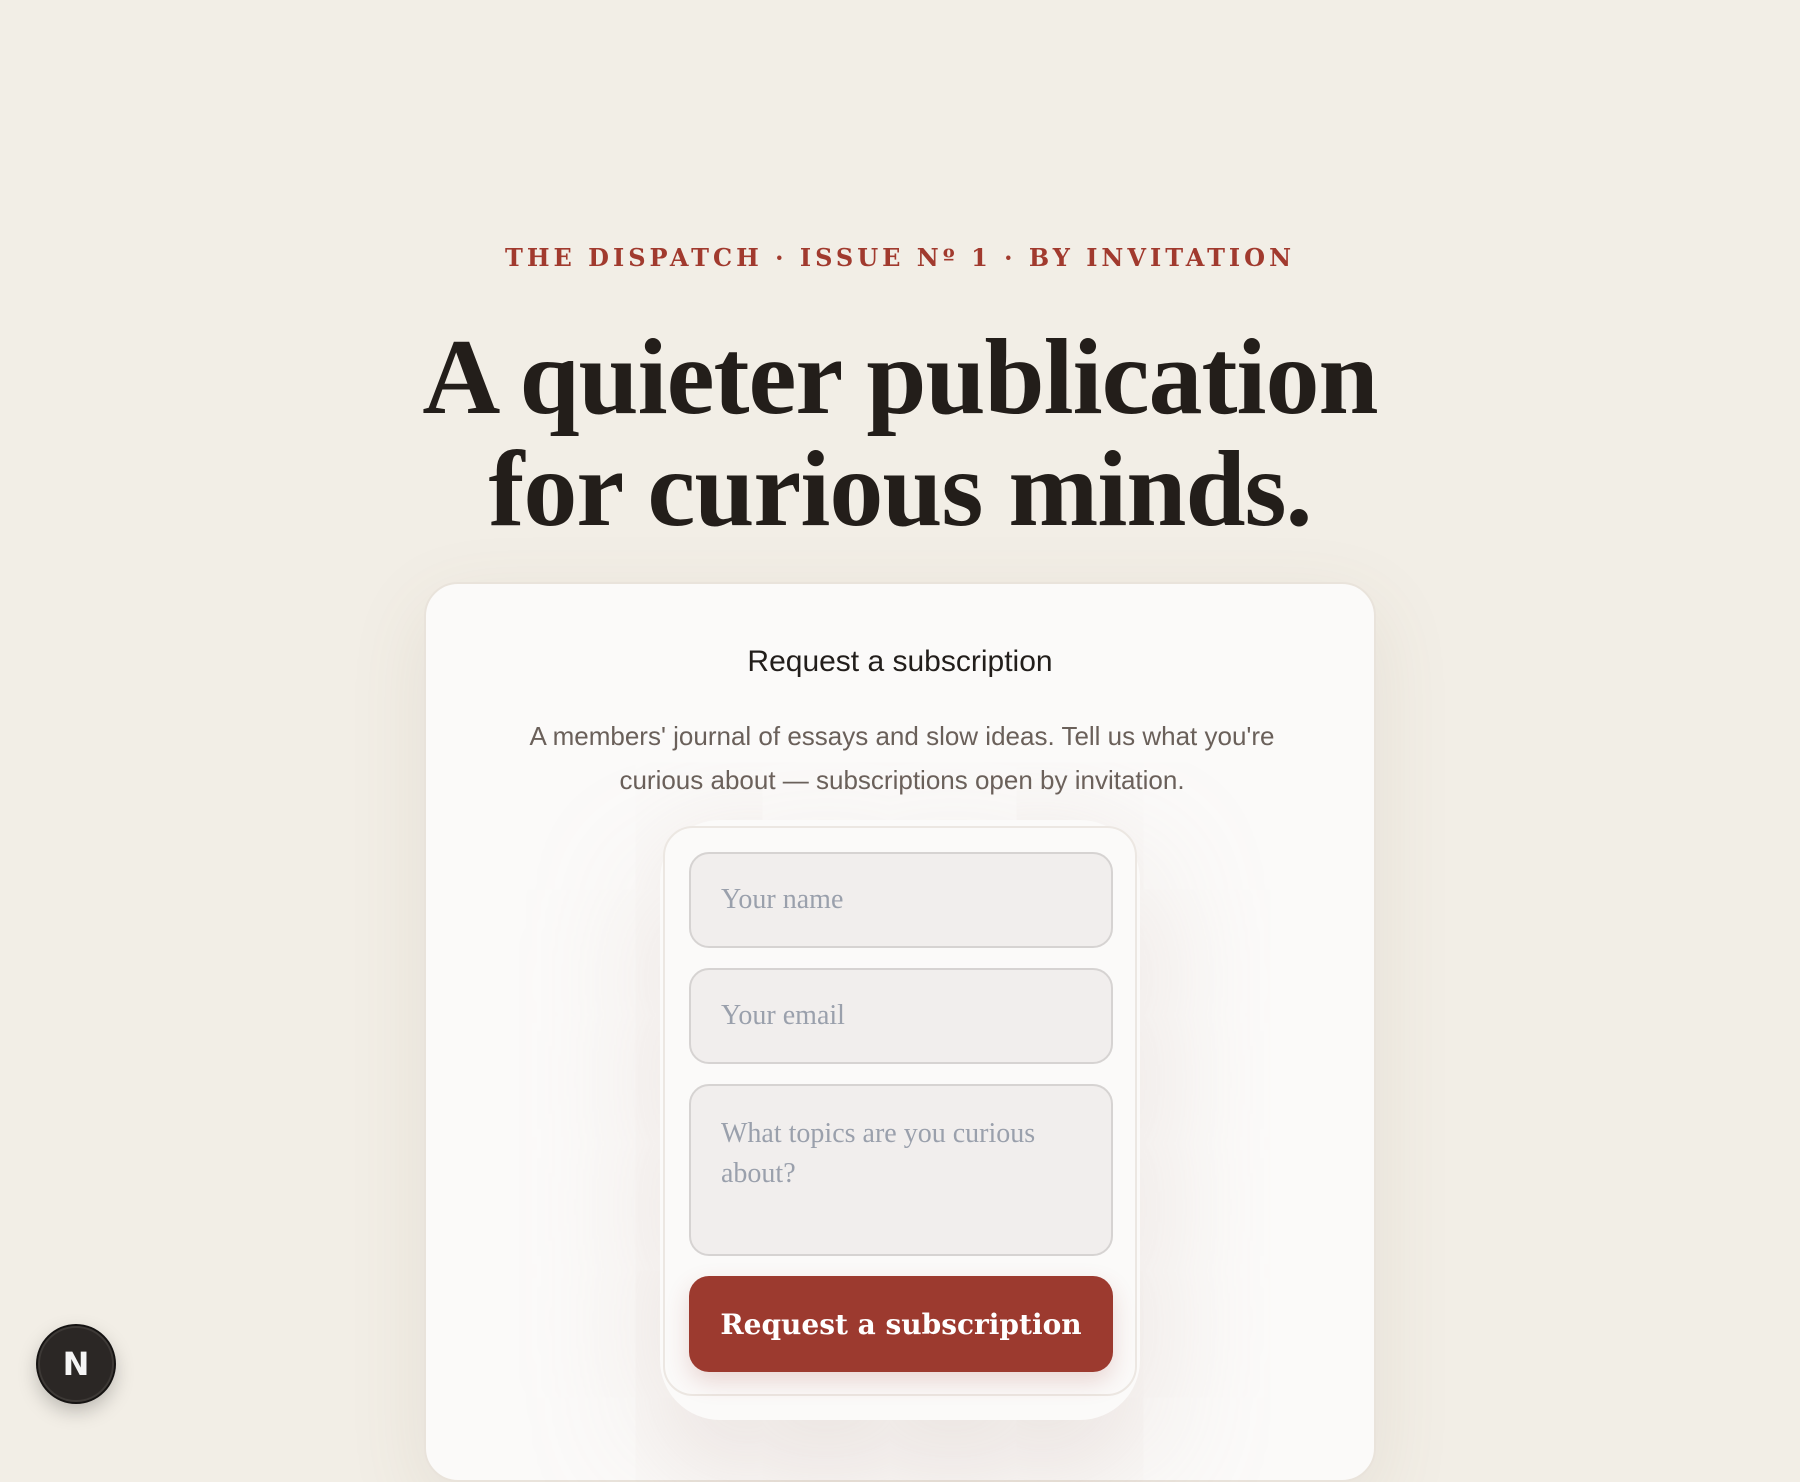  Describe the element at coordinates (901, 900) in the screenshot. I see `name-input` at that location.